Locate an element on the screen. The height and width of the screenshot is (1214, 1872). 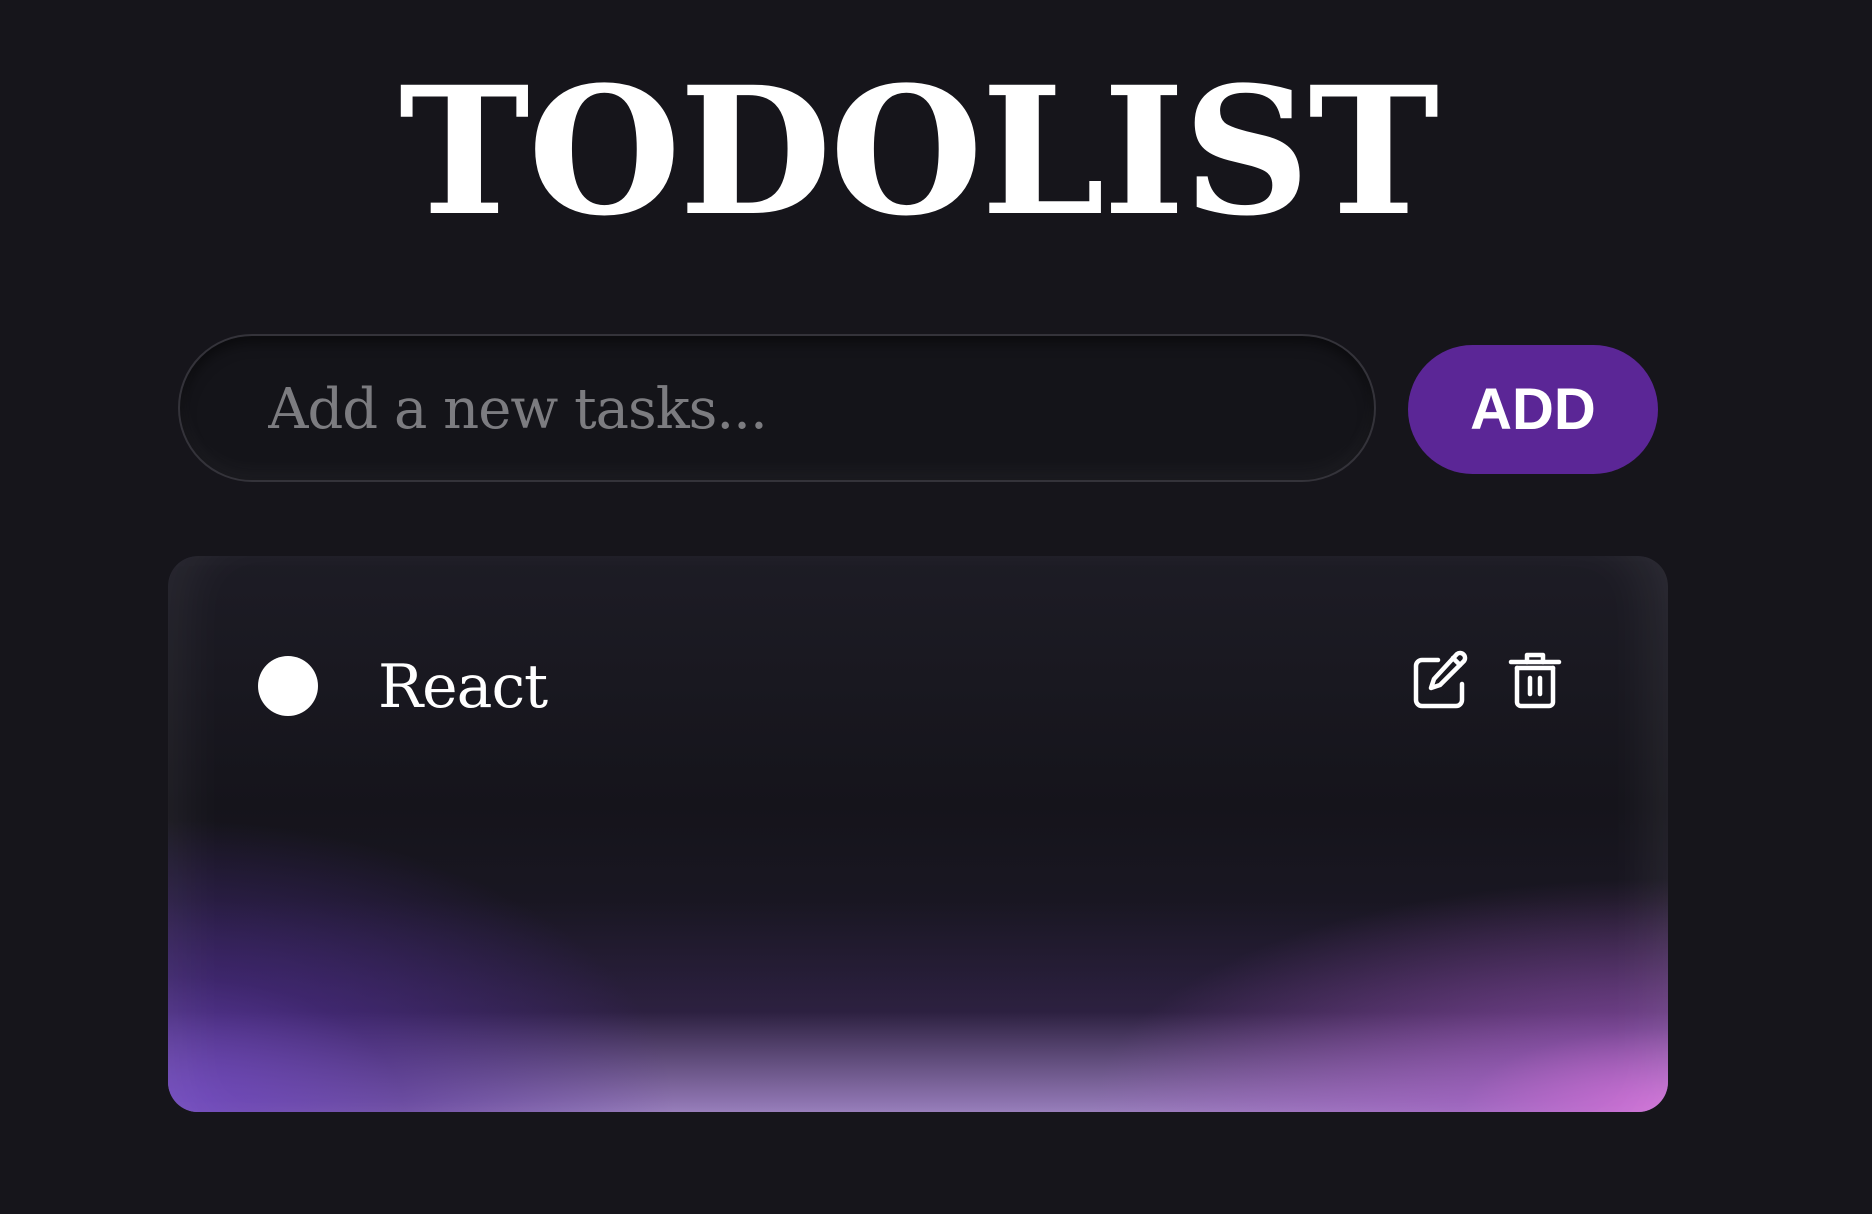
edit-icon is located at coordinates (1440, 679).